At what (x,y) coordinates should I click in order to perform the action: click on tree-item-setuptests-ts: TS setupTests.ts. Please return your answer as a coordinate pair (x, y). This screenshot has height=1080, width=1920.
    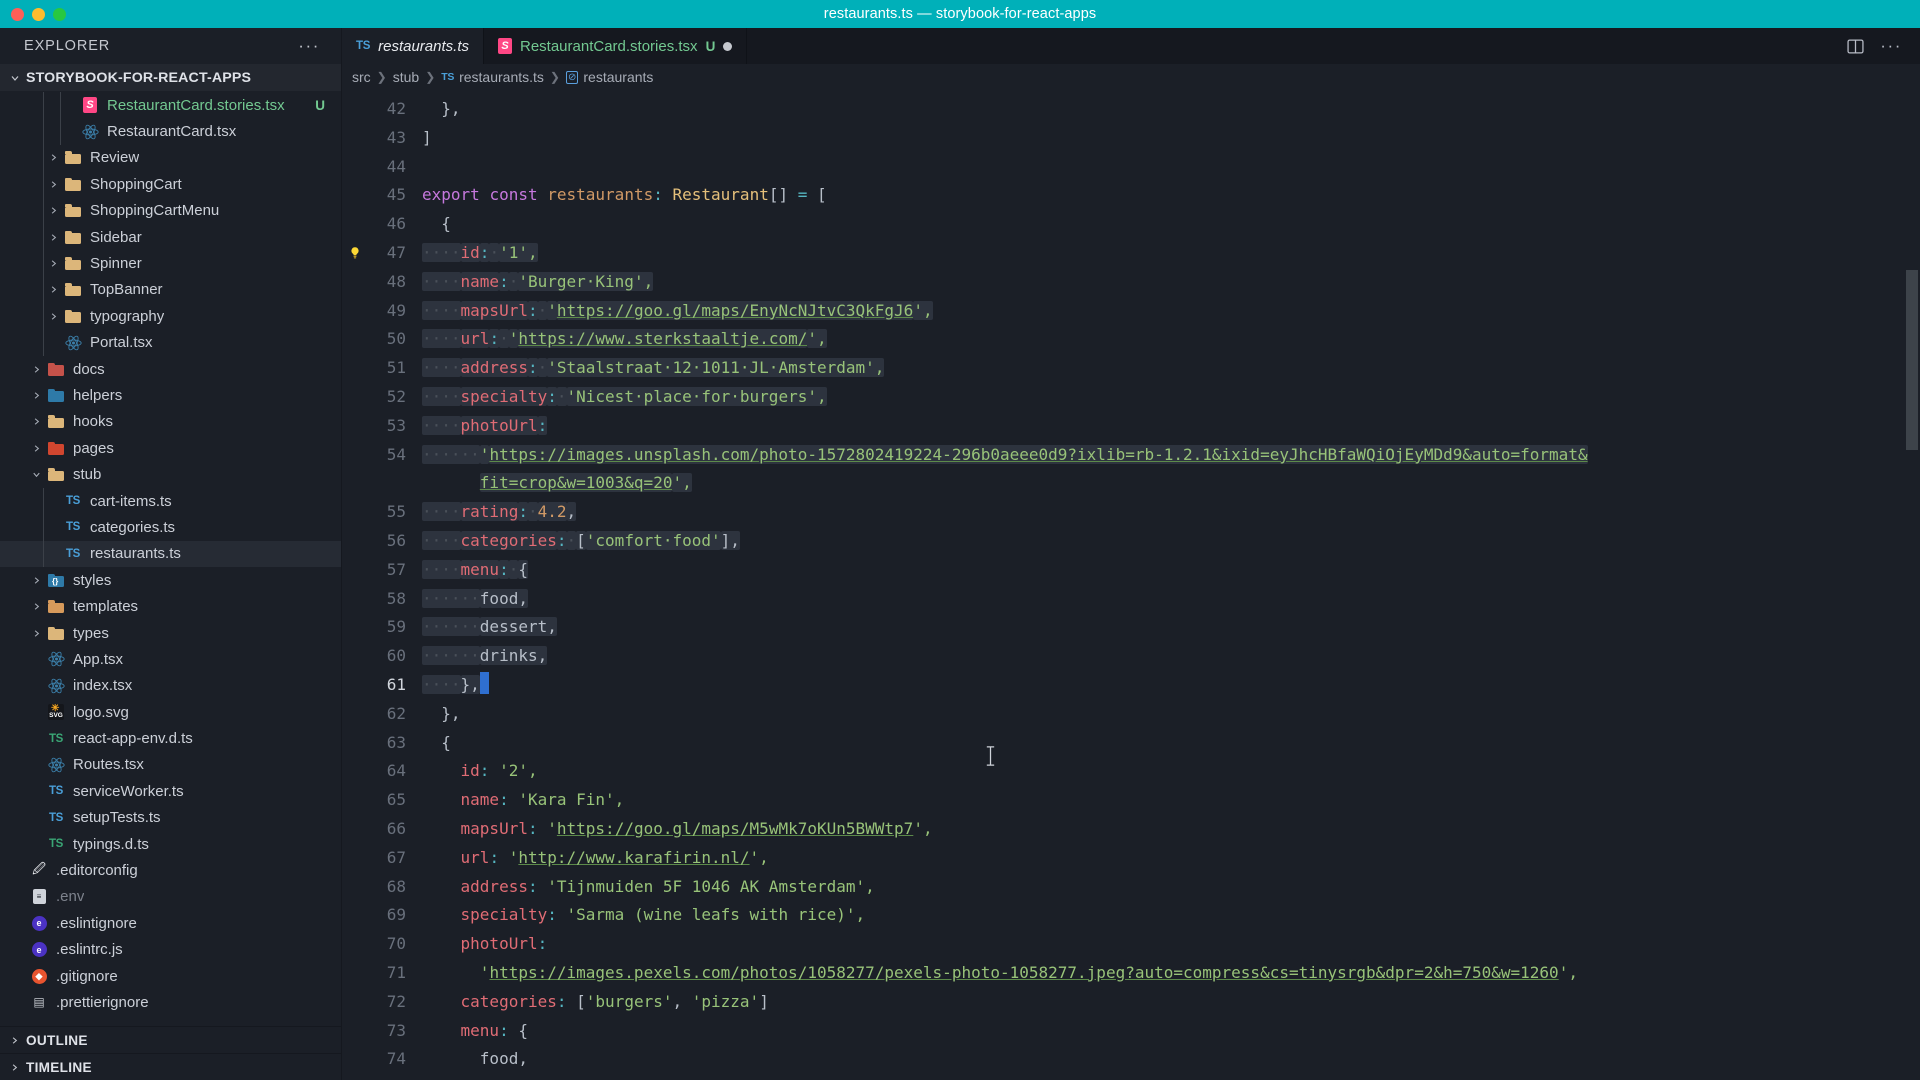
    Looking at the image, I should click on (170, 818).